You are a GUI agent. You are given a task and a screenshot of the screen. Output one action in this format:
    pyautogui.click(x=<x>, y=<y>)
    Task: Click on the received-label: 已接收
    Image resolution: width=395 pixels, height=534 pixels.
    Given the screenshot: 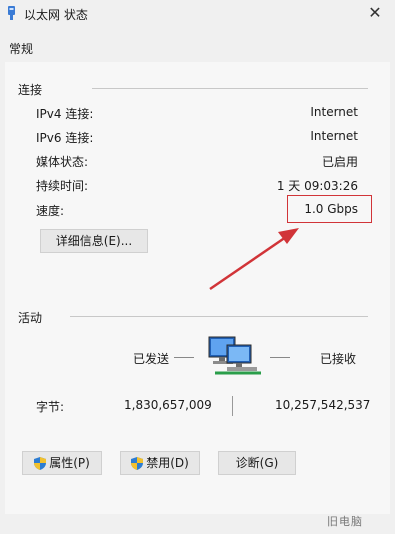 What is the action you would take?
    pyautogui.click(x=338, y=359)
    